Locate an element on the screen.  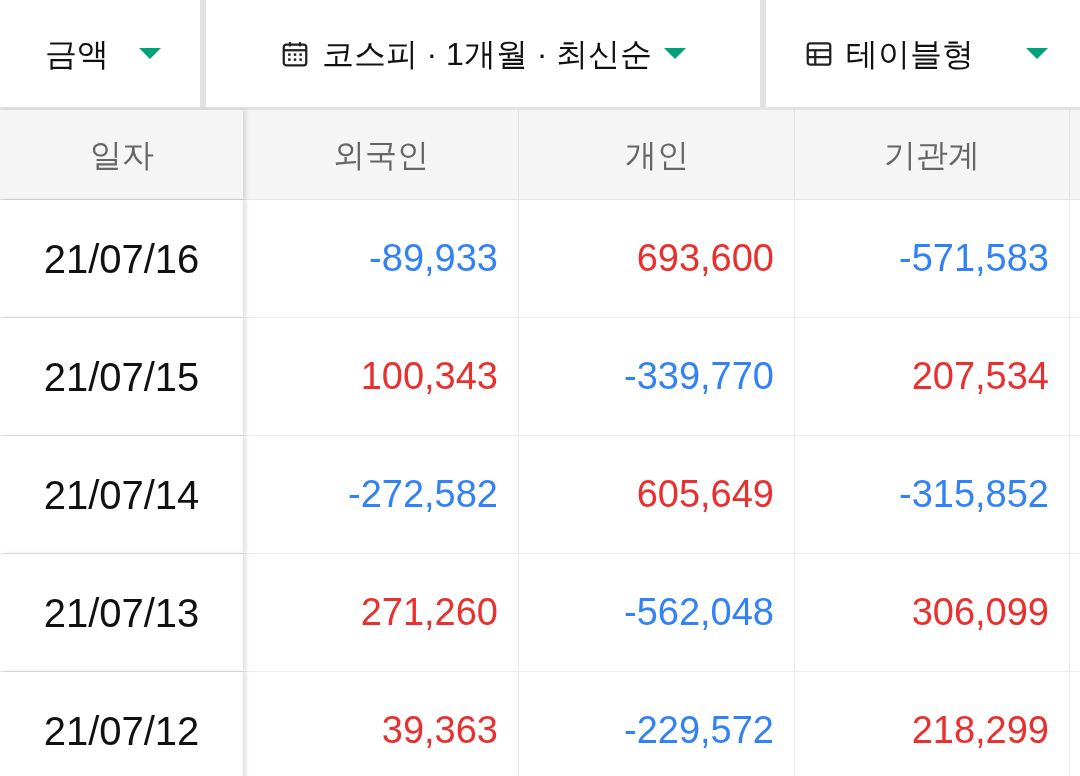
table-cell: 100,343 is located at coordinates (381, 376).